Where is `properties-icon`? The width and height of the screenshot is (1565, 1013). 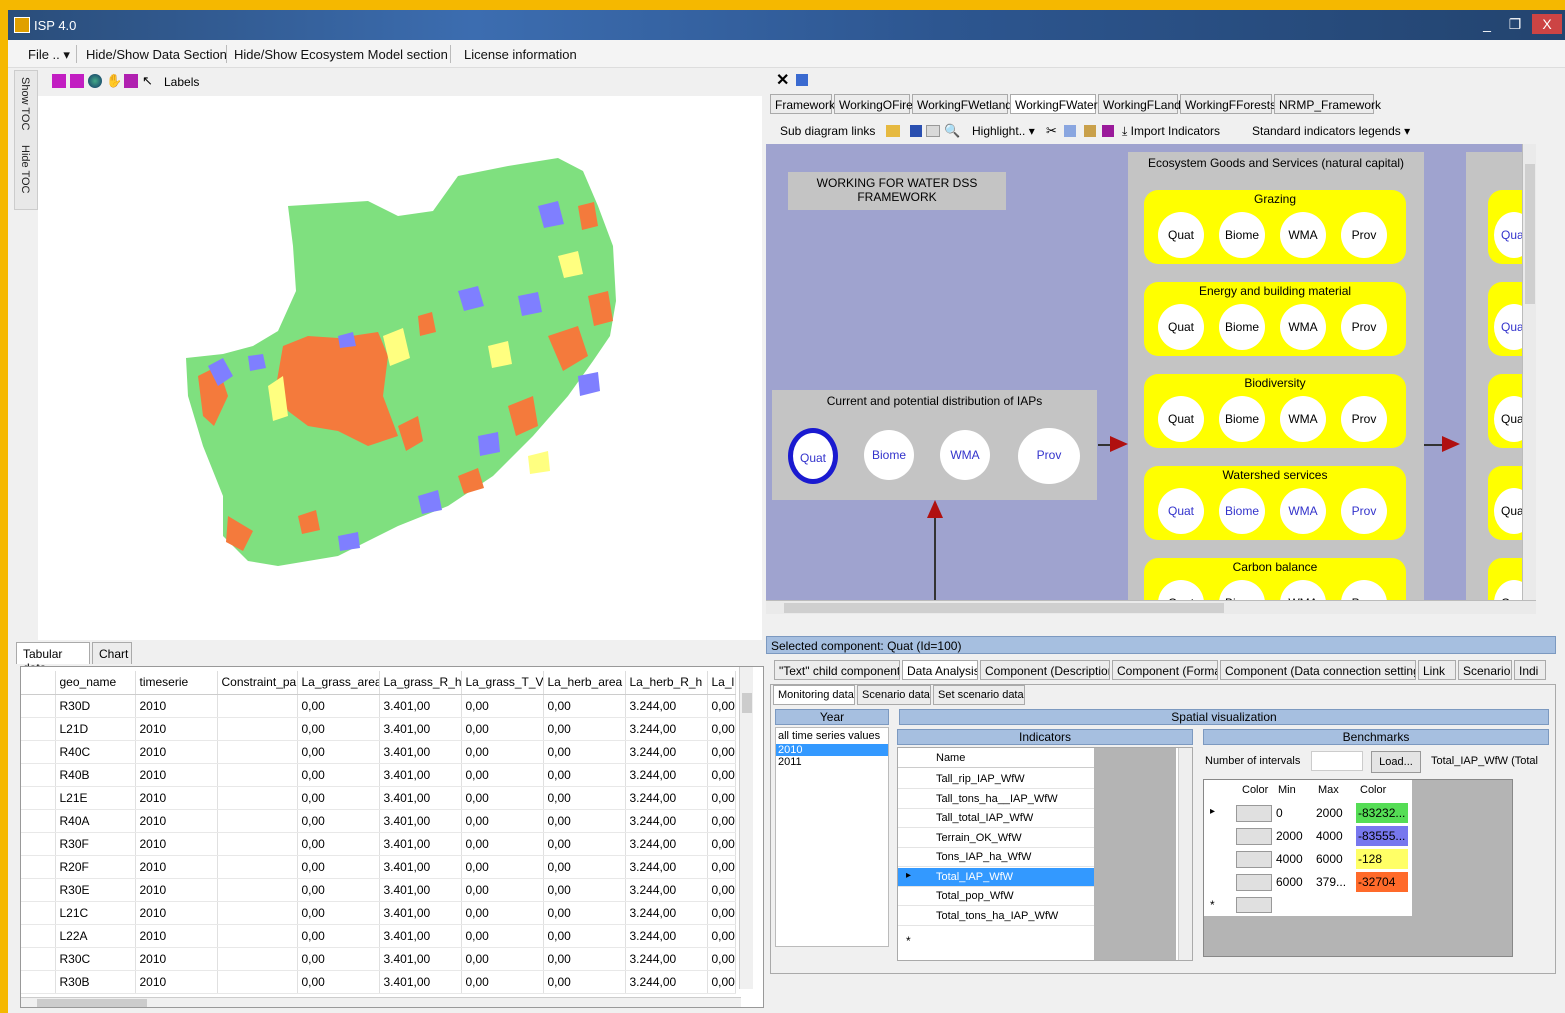 properties-icon is located at coordinates (933, 131).